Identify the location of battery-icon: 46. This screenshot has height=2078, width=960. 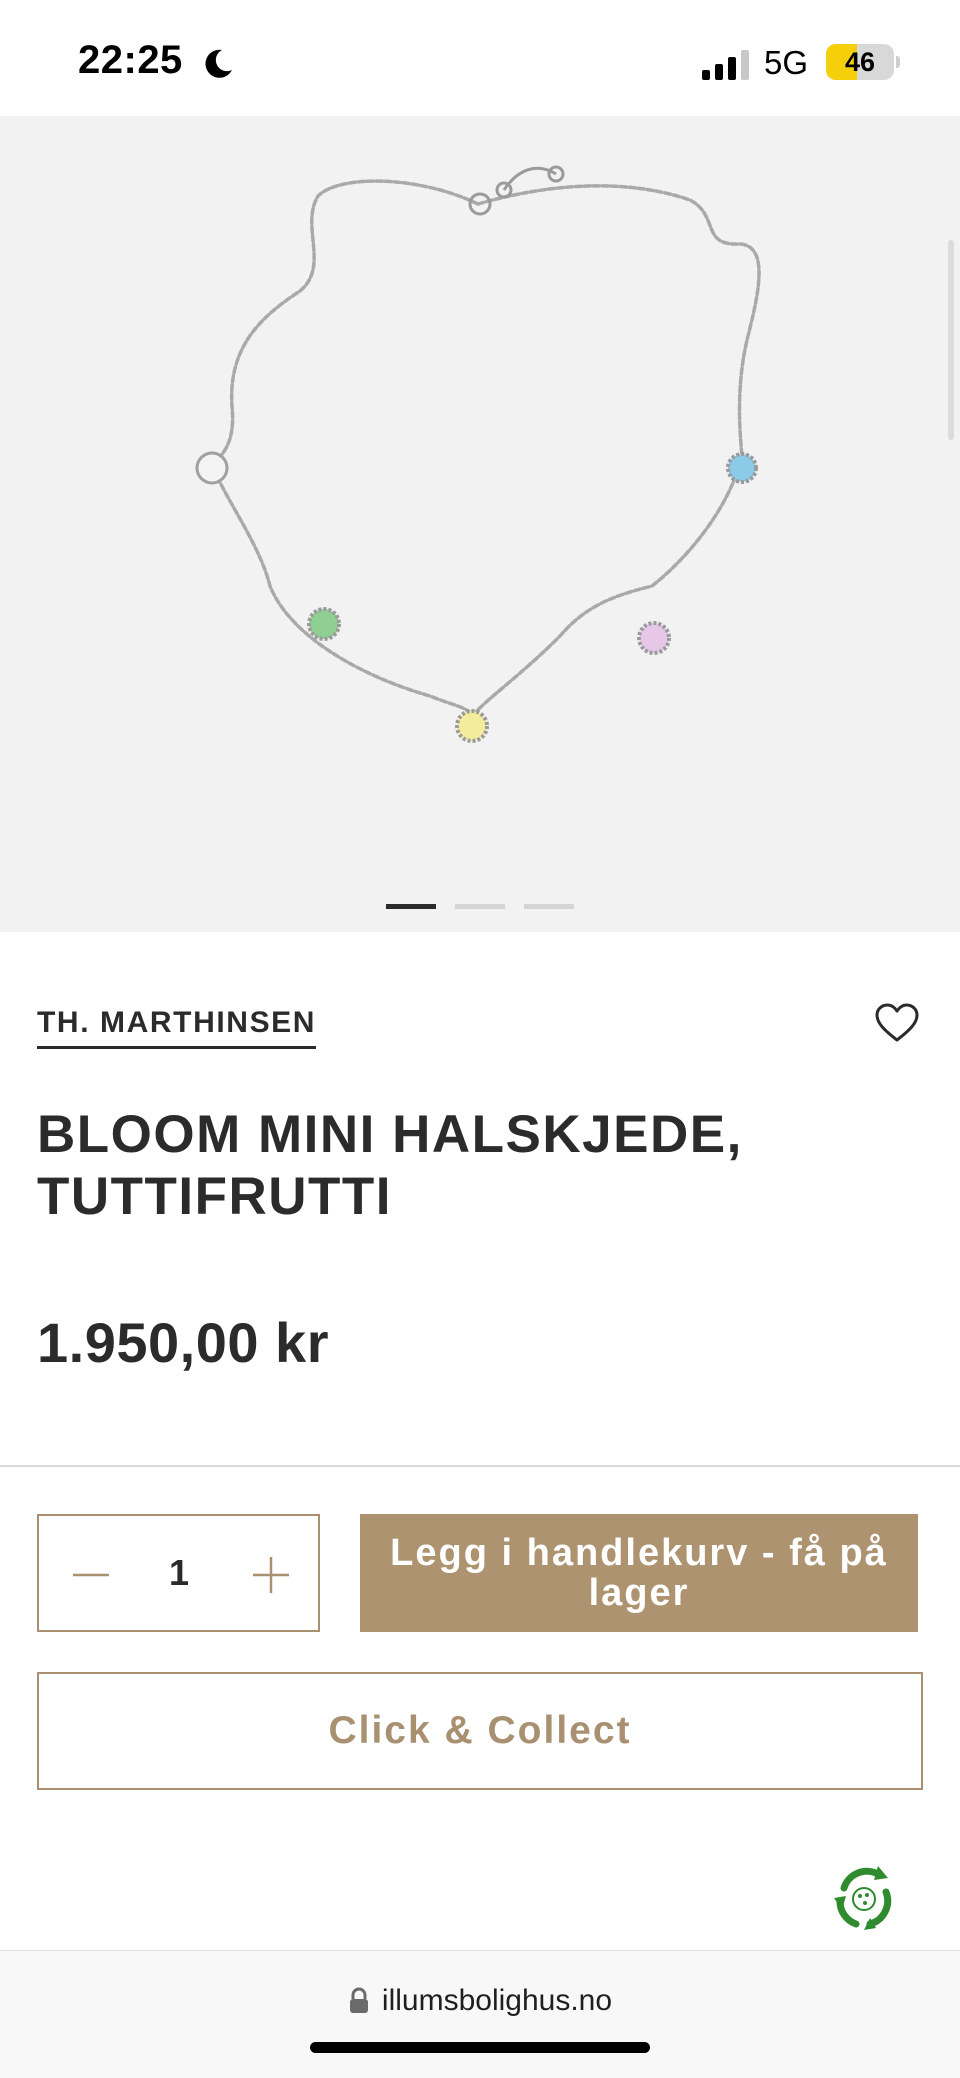
(860, 62).